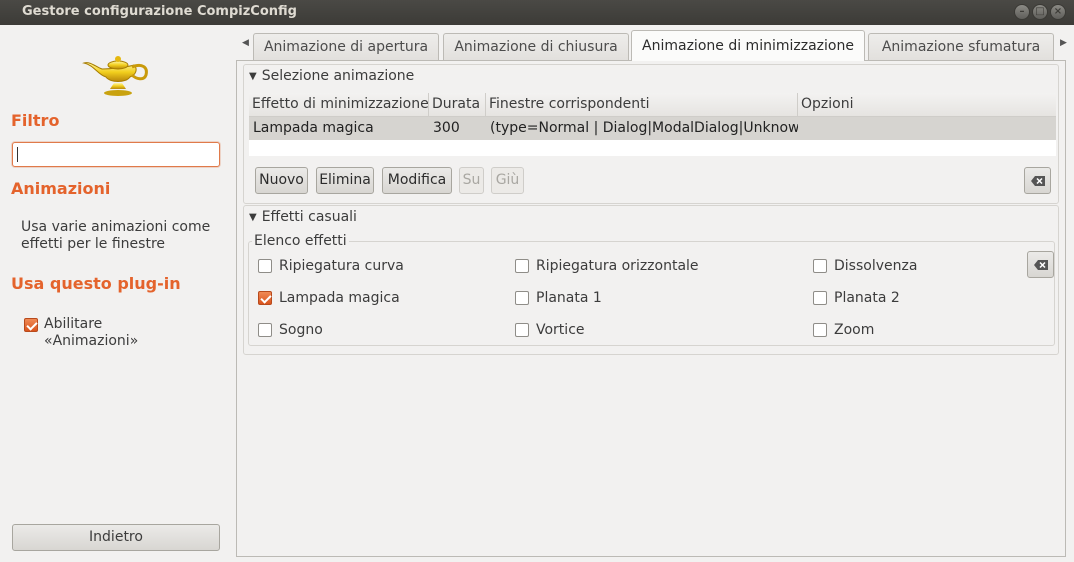 The image size is (1074, 562). Describe the element at coordinates (73, 324) in the screenshot. I see `enable-label-line1: Abilitare` at that location.